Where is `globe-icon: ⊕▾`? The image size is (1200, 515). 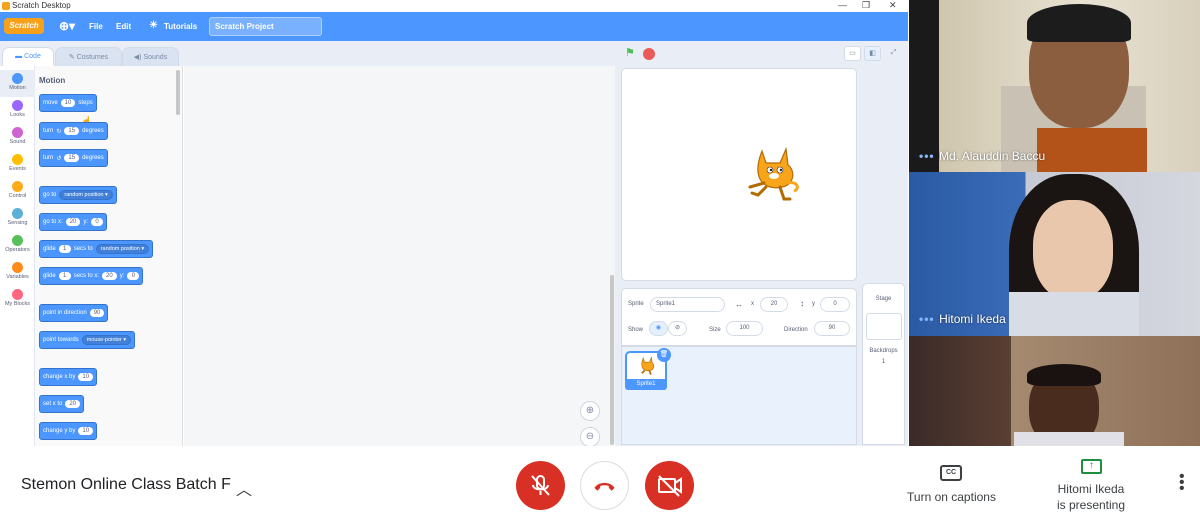 globe-icon: ⊕▾ is located at coordinates (67, 26).